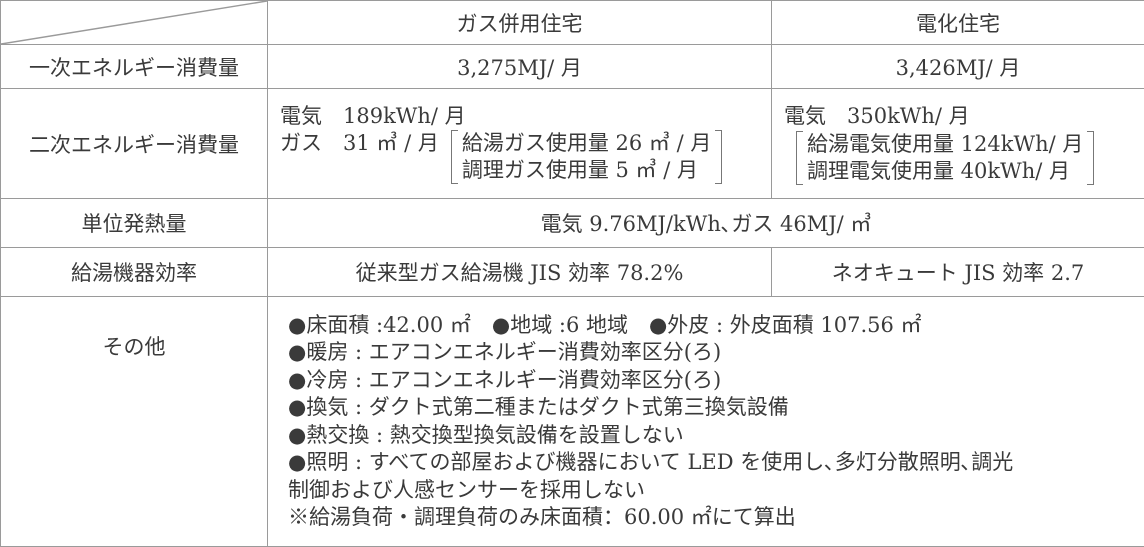 The width and height of the screenshot is (1144, 547). I want to click on header-gas-house: ガス併用住宅, so click(520, 23).